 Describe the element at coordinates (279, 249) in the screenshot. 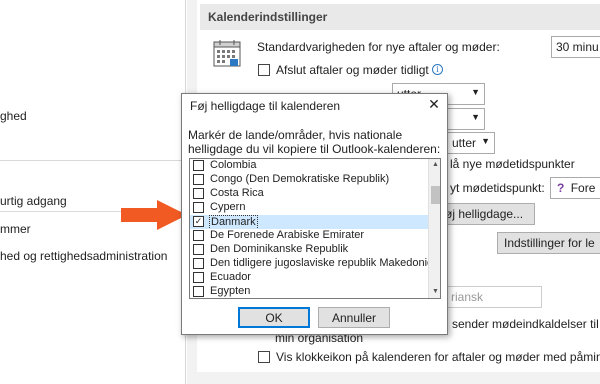

I see `country-label: Den Dominikanske Republik` at that location.